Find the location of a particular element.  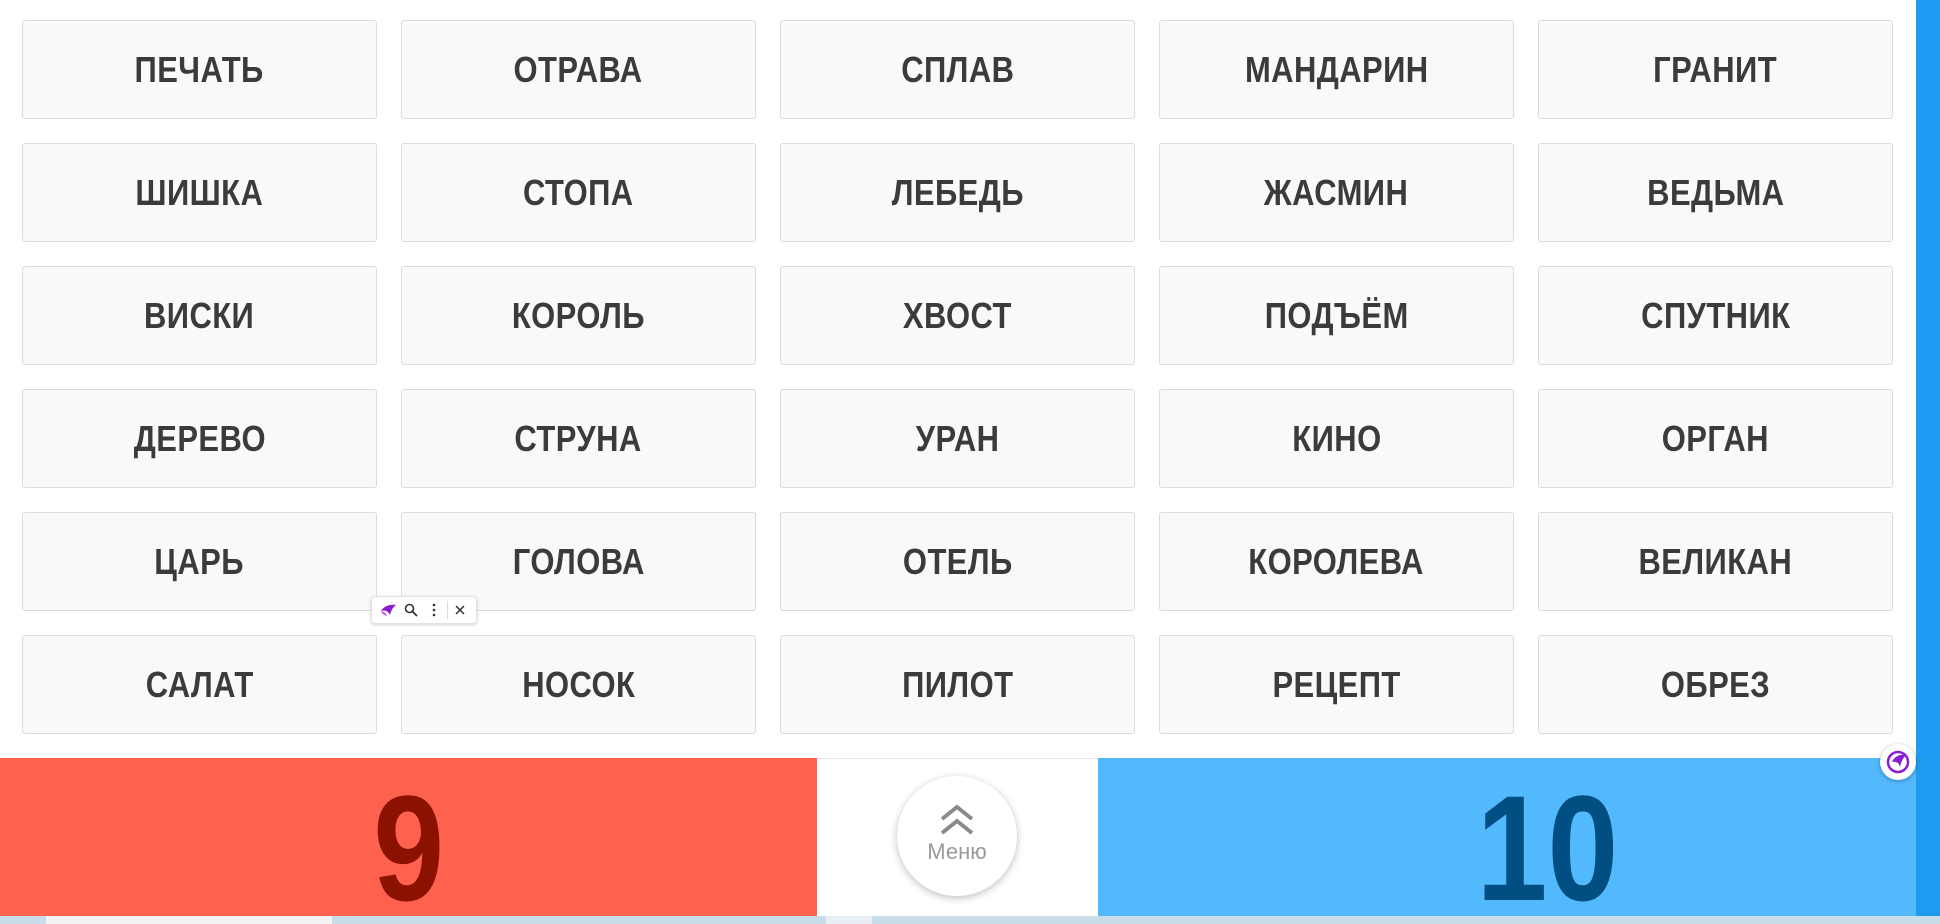

word-card: ВИСКИ is located at coordinates (199, 315).